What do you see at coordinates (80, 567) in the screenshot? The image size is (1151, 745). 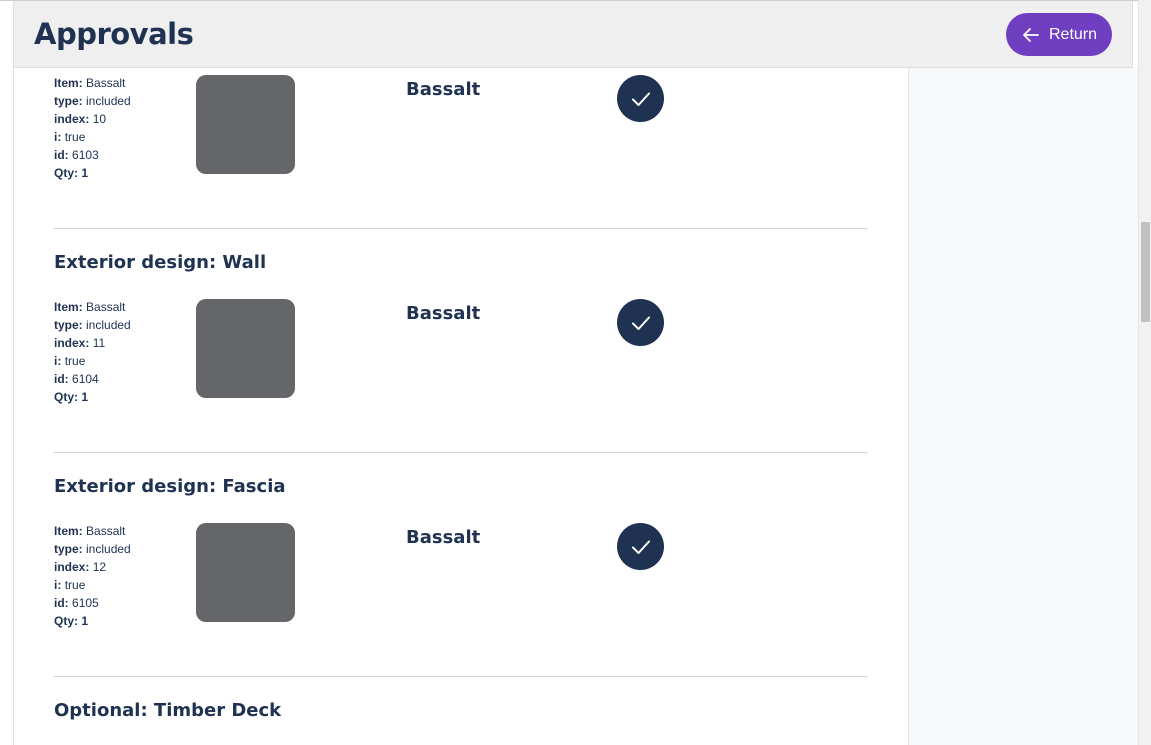 I see `detail-index: index: 12` at bounding box center [80, 567].